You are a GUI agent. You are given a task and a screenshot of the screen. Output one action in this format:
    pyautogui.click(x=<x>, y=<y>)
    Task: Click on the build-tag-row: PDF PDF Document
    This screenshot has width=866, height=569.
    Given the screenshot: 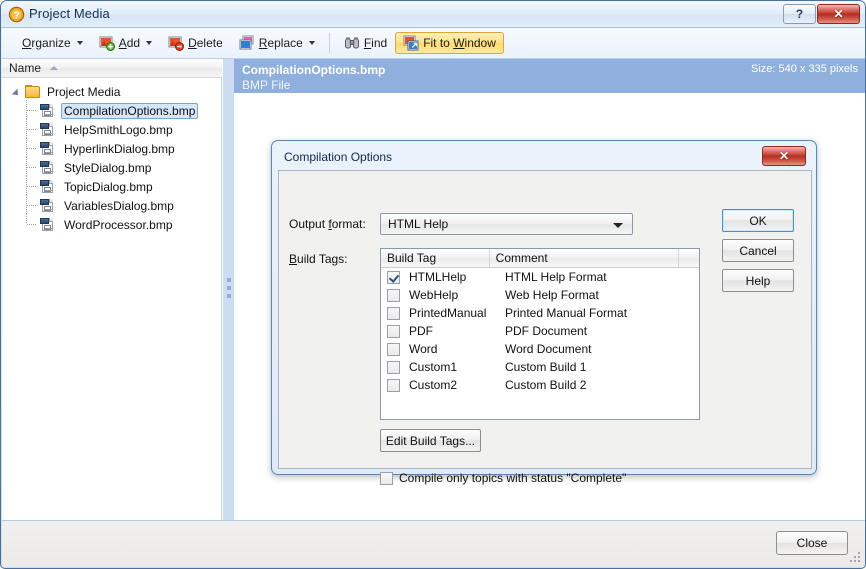 What is the action you would take?
    pyautogui.click(x=540, y=331)
    